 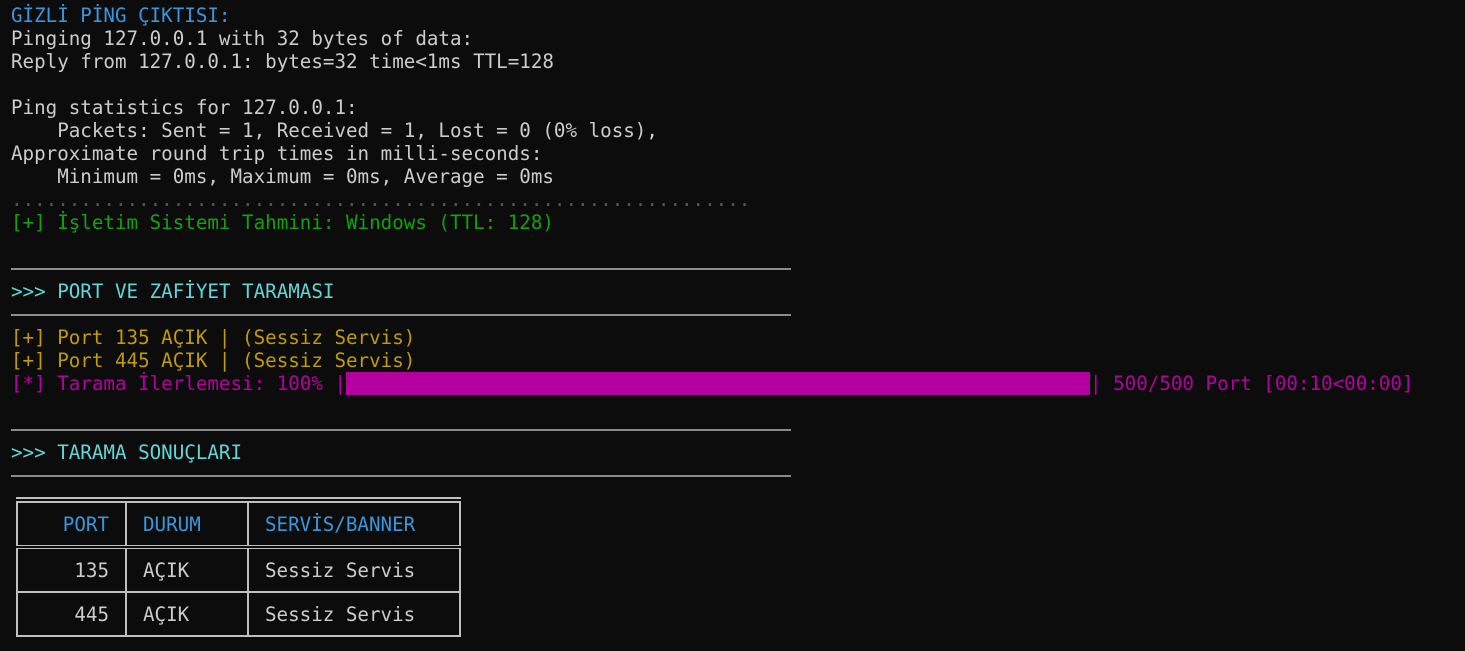 I want to click on progress-fill, so click(x=718, y=383).